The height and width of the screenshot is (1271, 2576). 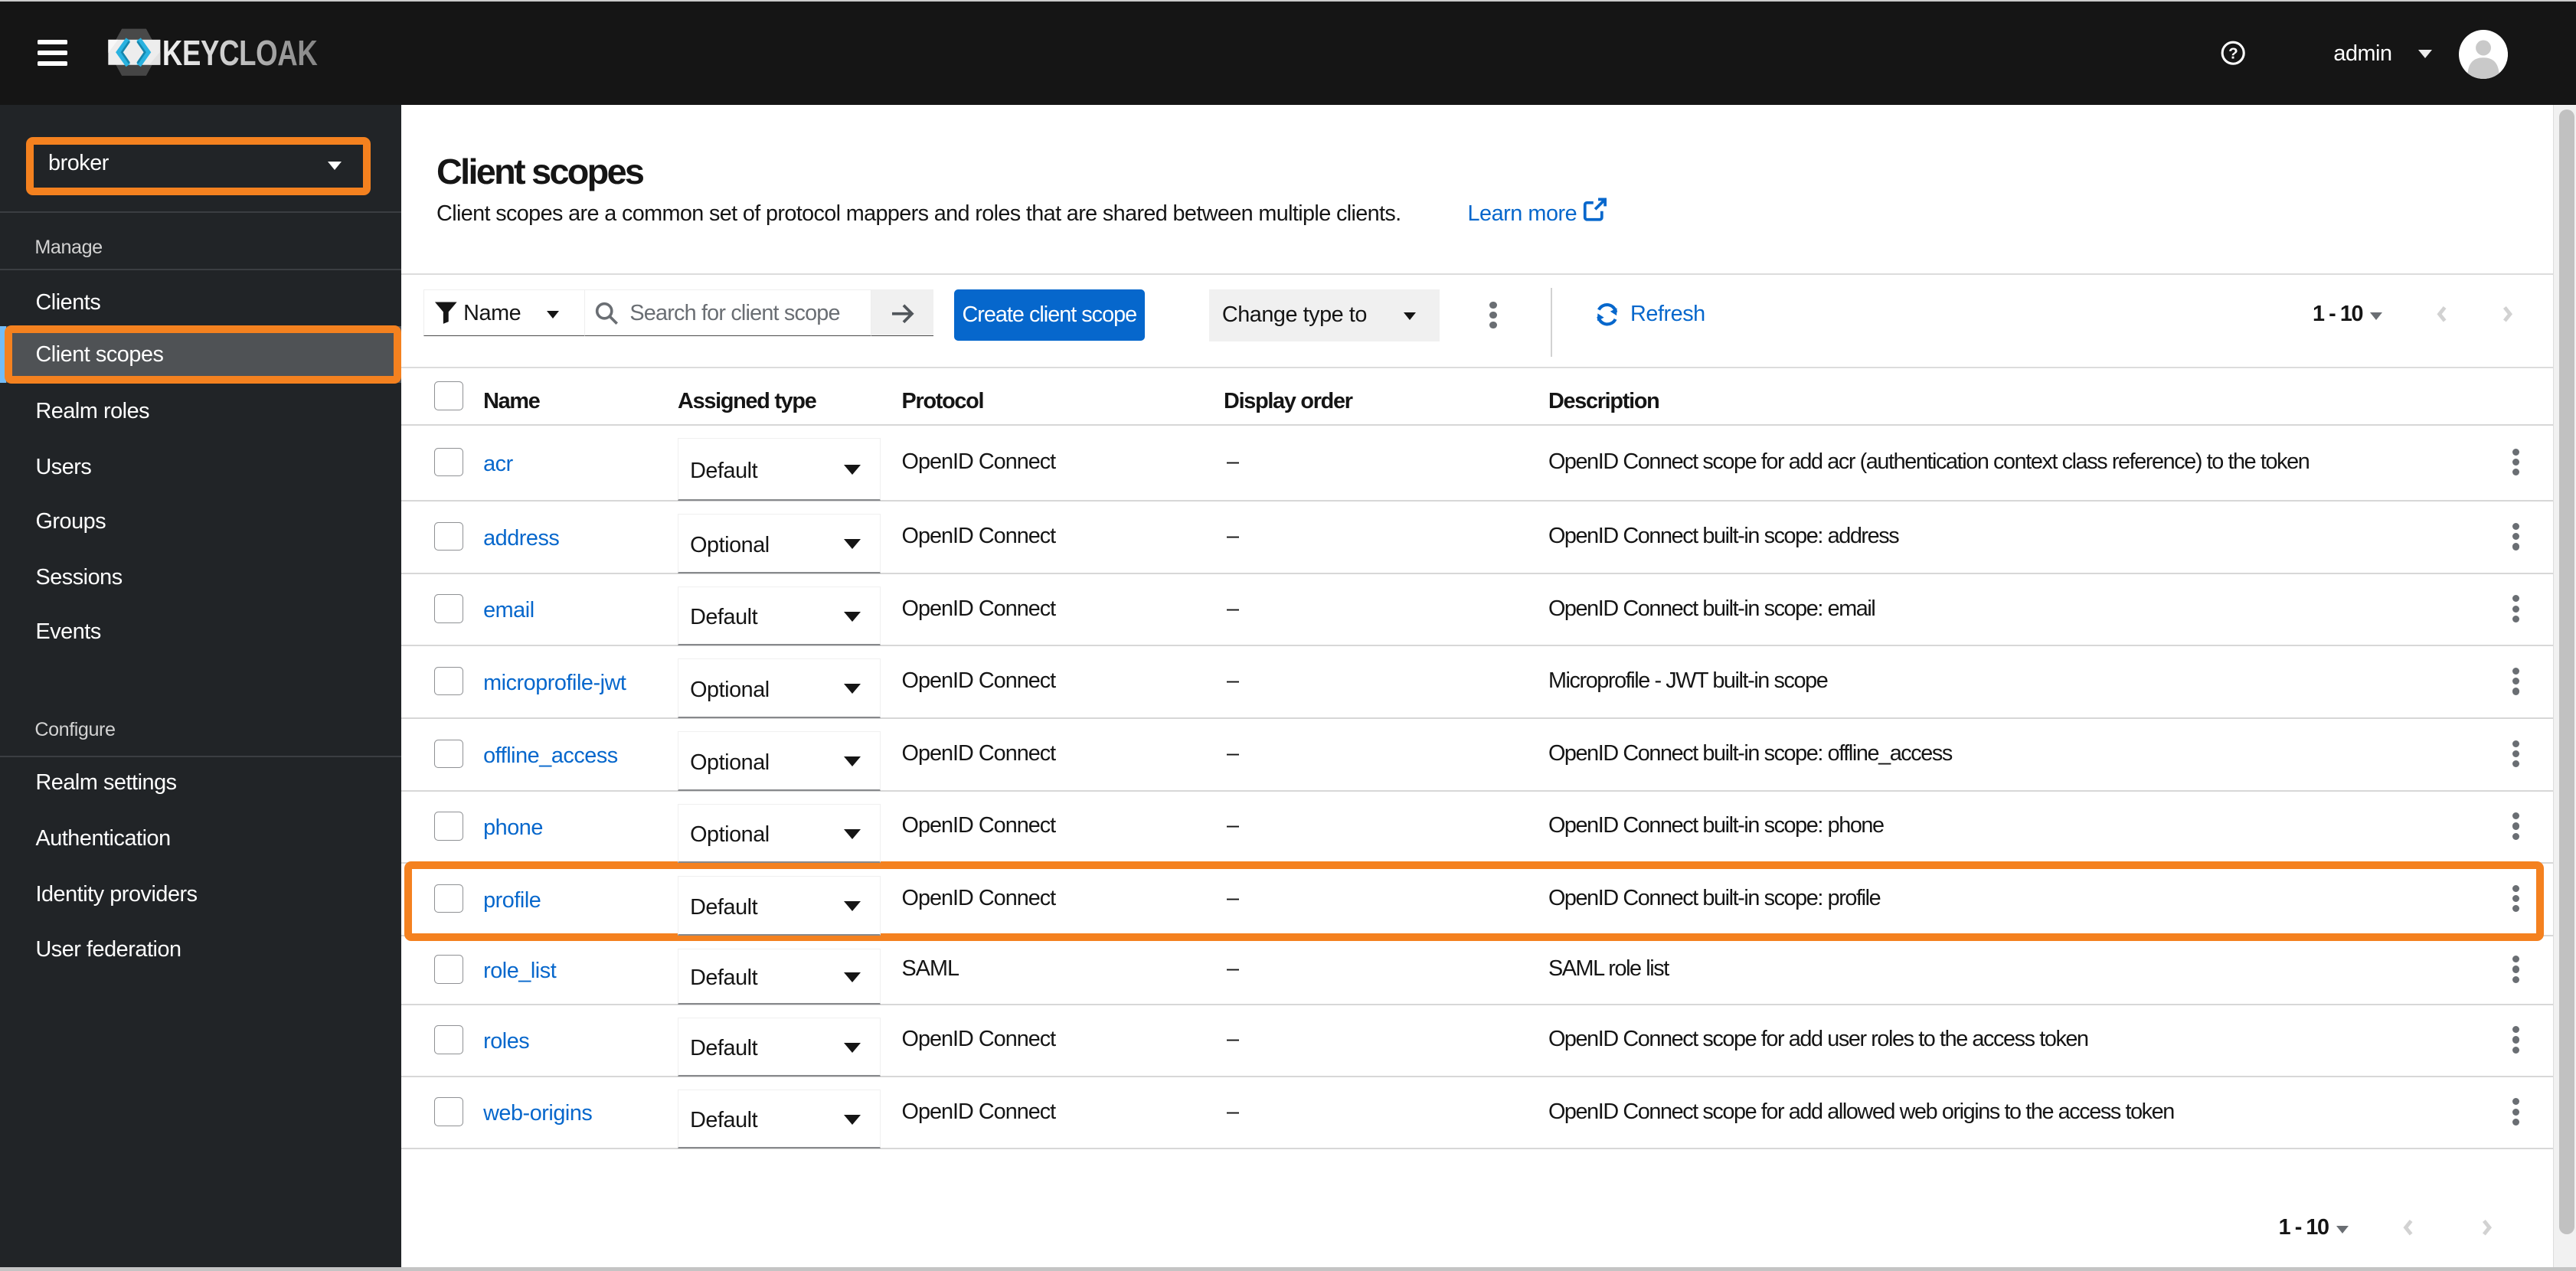 What do you see at coordinates (239, 53) in the screenshot?
I see `svg-text: KEYCLOAK` at bounding box center [239, 53].